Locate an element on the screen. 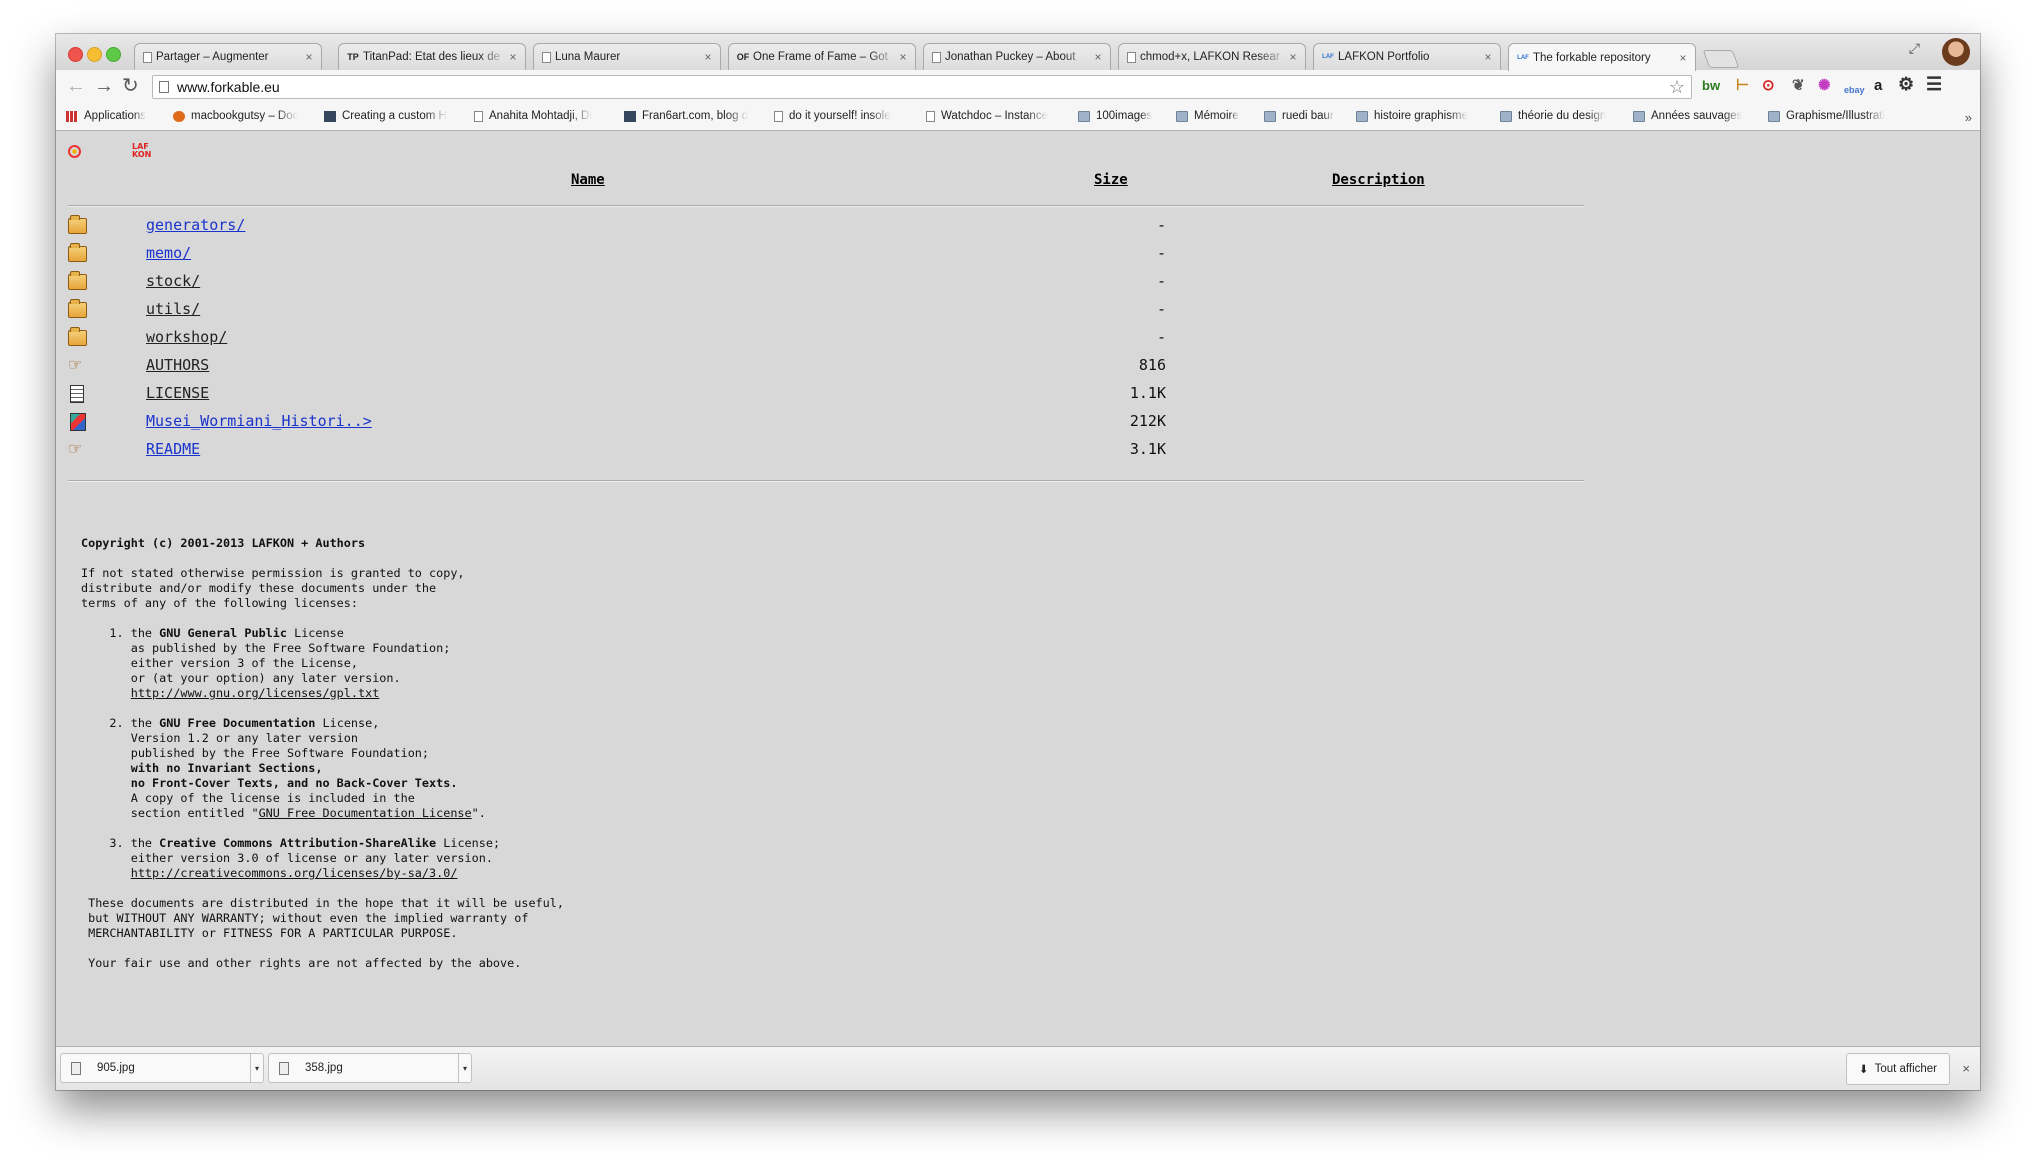  show-all-downloads-button: ⬇ Tout afficher is located at coordinates (1897, 1069).